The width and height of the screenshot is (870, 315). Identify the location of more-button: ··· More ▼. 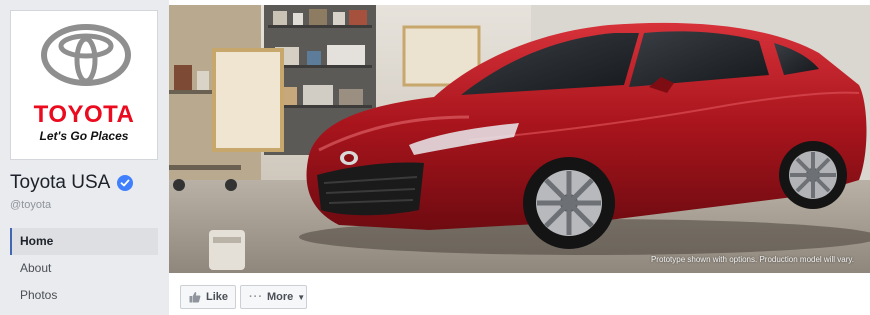
(273, 297).